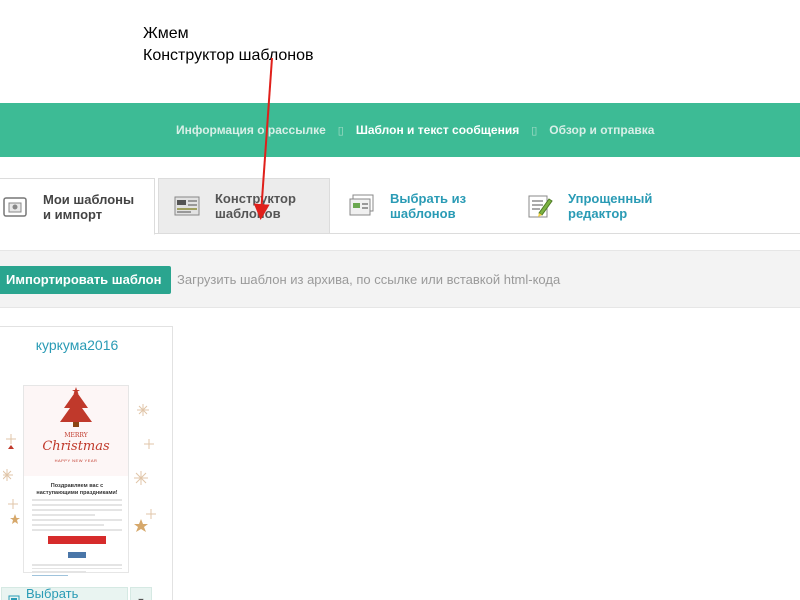  What do you see at coordinates (78, 345) in the screenshot?
I see `template-card-title: куркума2016` at bounding box center [78, 345].